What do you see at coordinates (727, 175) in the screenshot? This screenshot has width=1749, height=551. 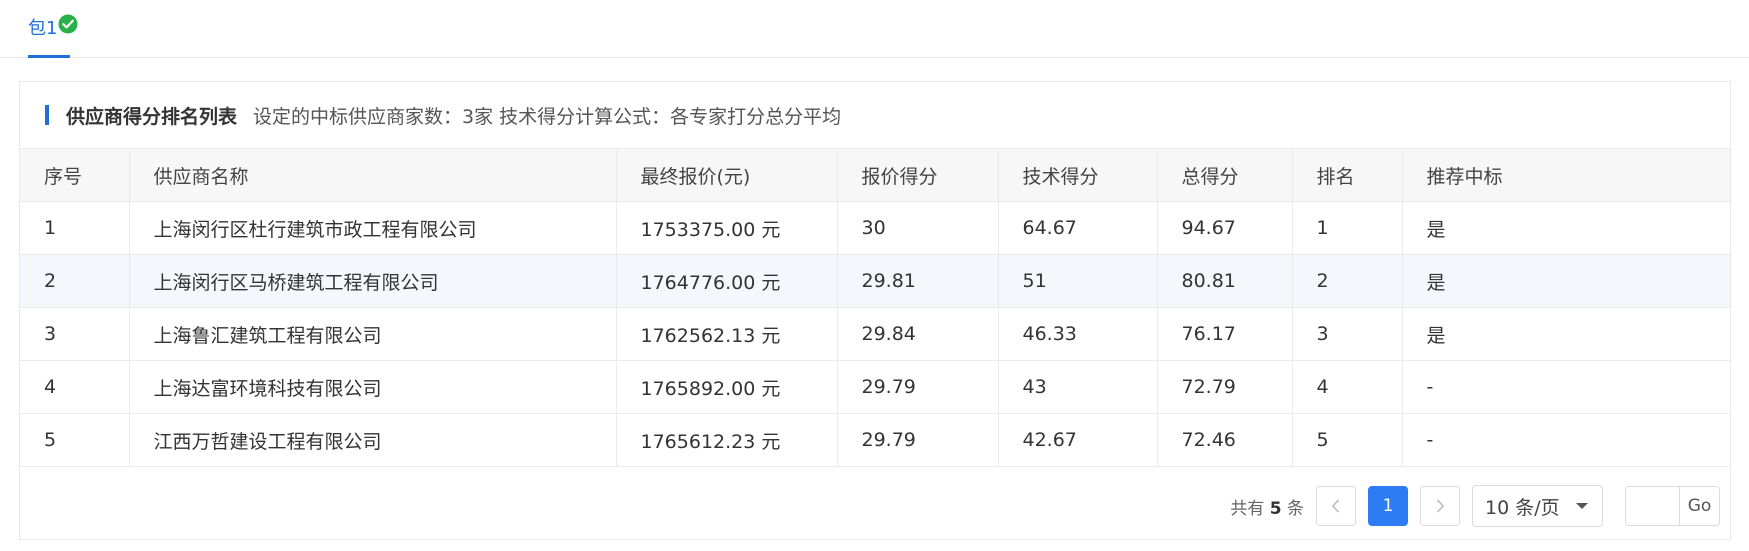 I see `column-header-final-price: 最终报价(元)` at bounding box center [727, 175].